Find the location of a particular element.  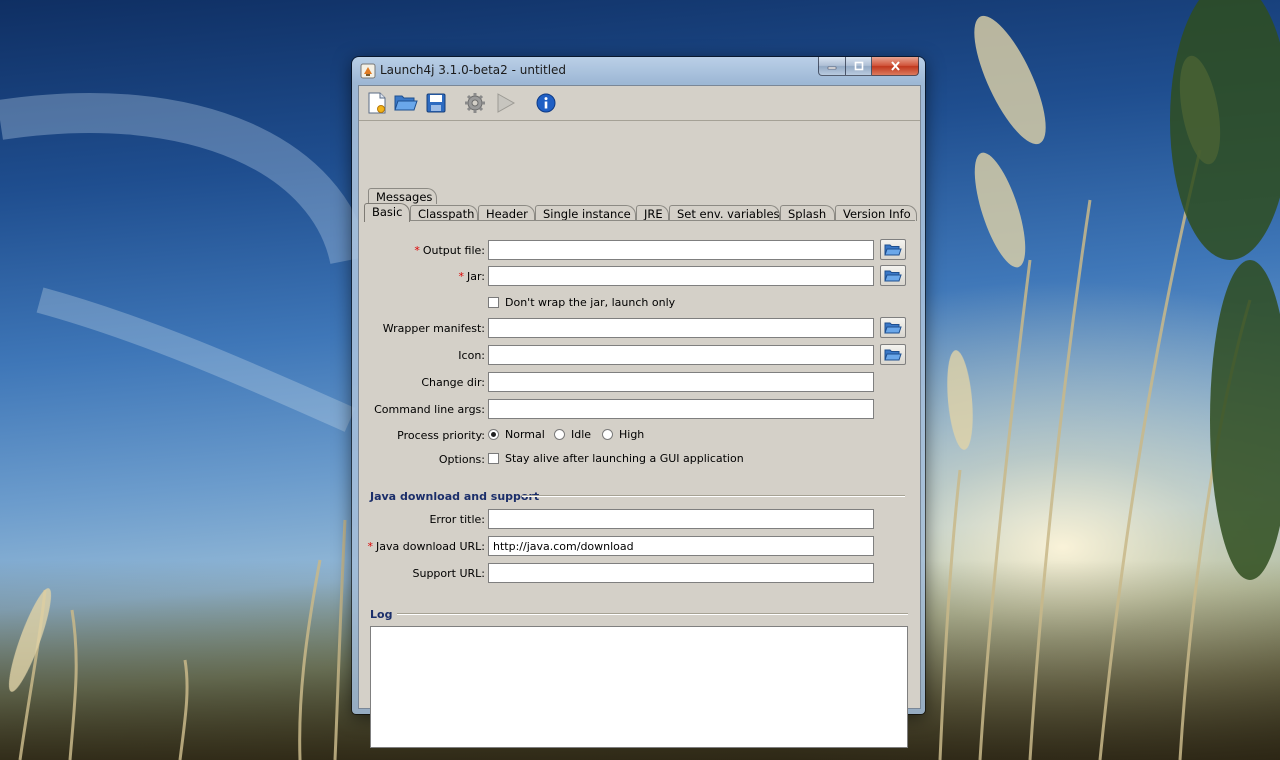

tab-jre: JRE is located at coordinates (652, 213).